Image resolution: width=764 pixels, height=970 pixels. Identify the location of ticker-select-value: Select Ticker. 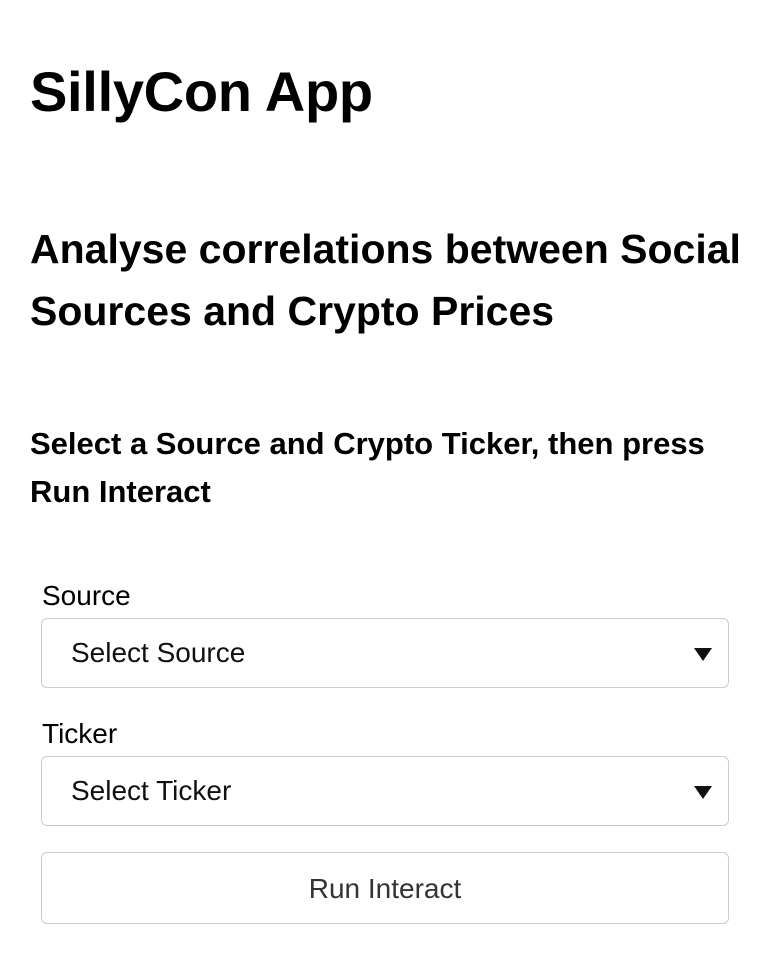
(151, 790).